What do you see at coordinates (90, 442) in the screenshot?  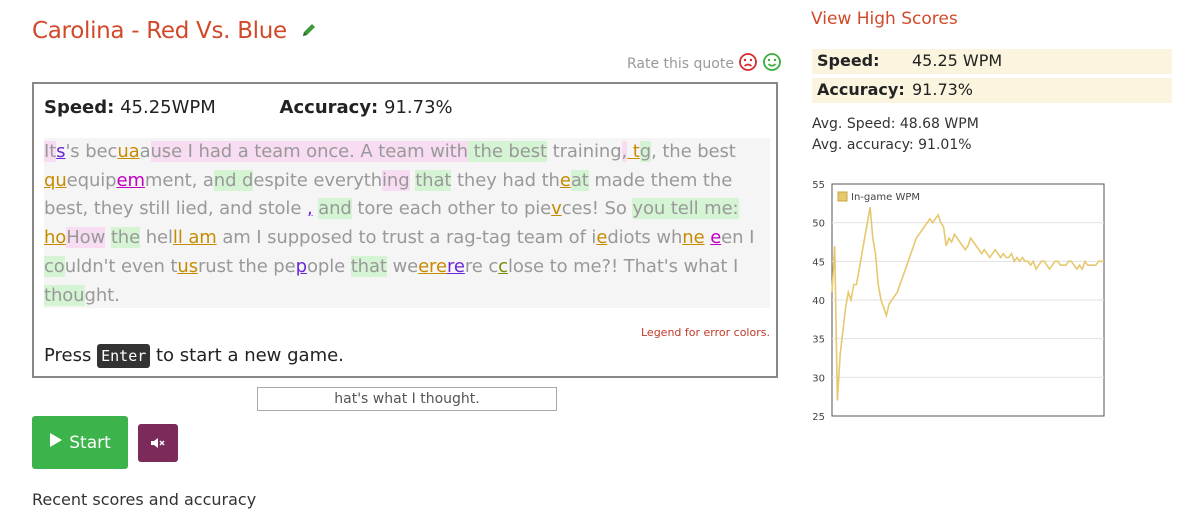 I see `start-label: Start` at bounding box center [90, 442].